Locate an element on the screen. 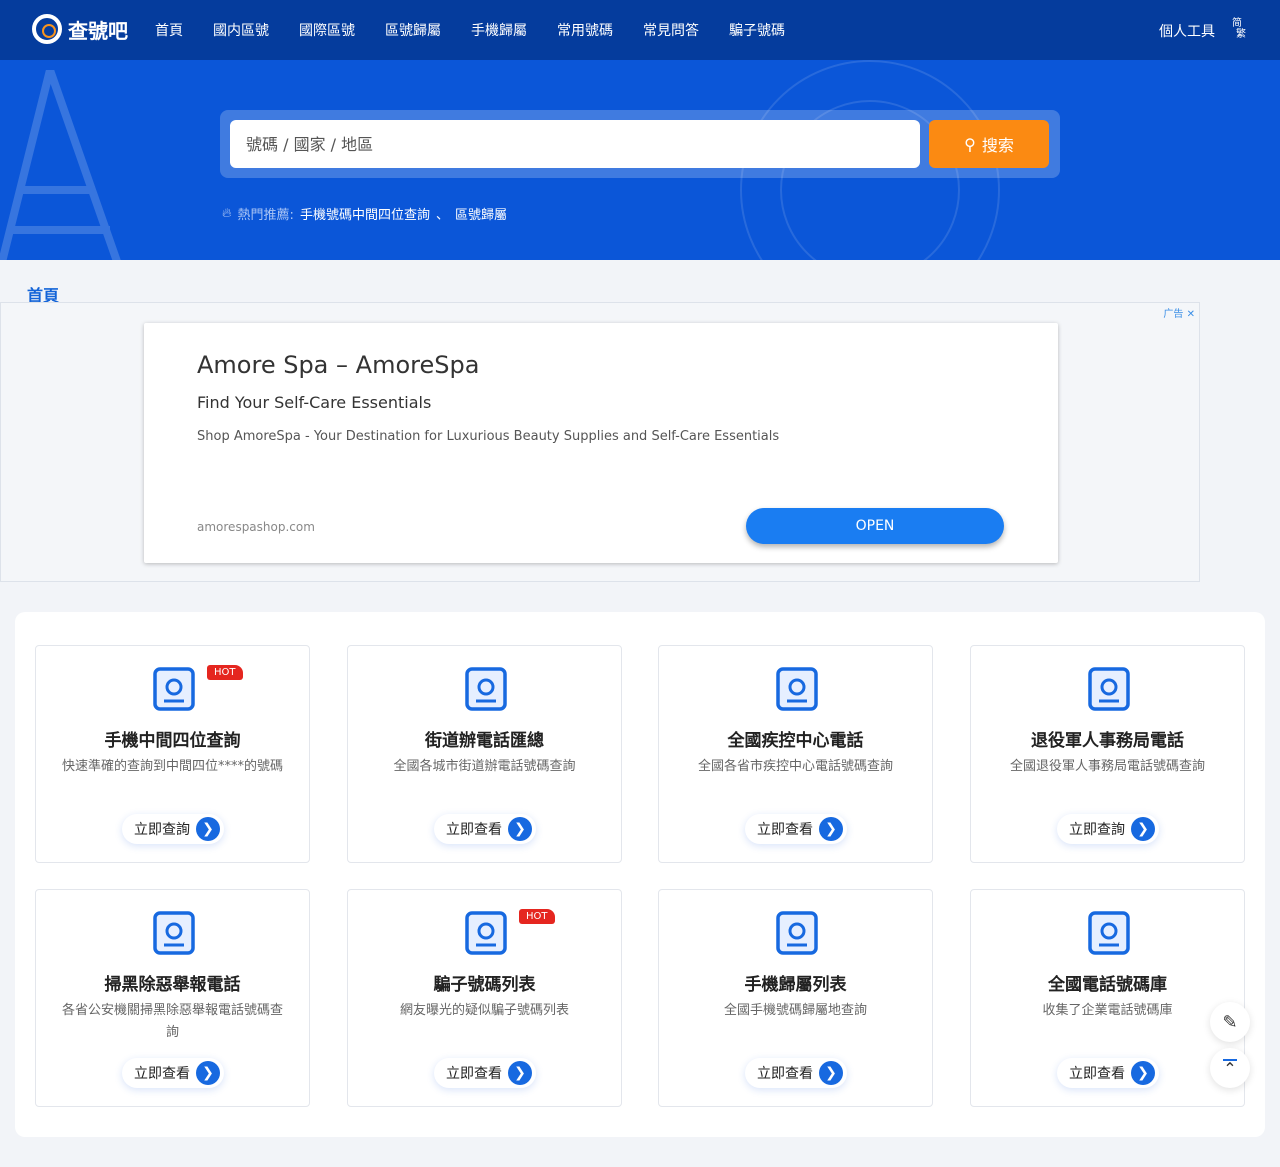 The width and height of the screenshot is (1280, 1167). police-icon is located at coordinates (174, 933).